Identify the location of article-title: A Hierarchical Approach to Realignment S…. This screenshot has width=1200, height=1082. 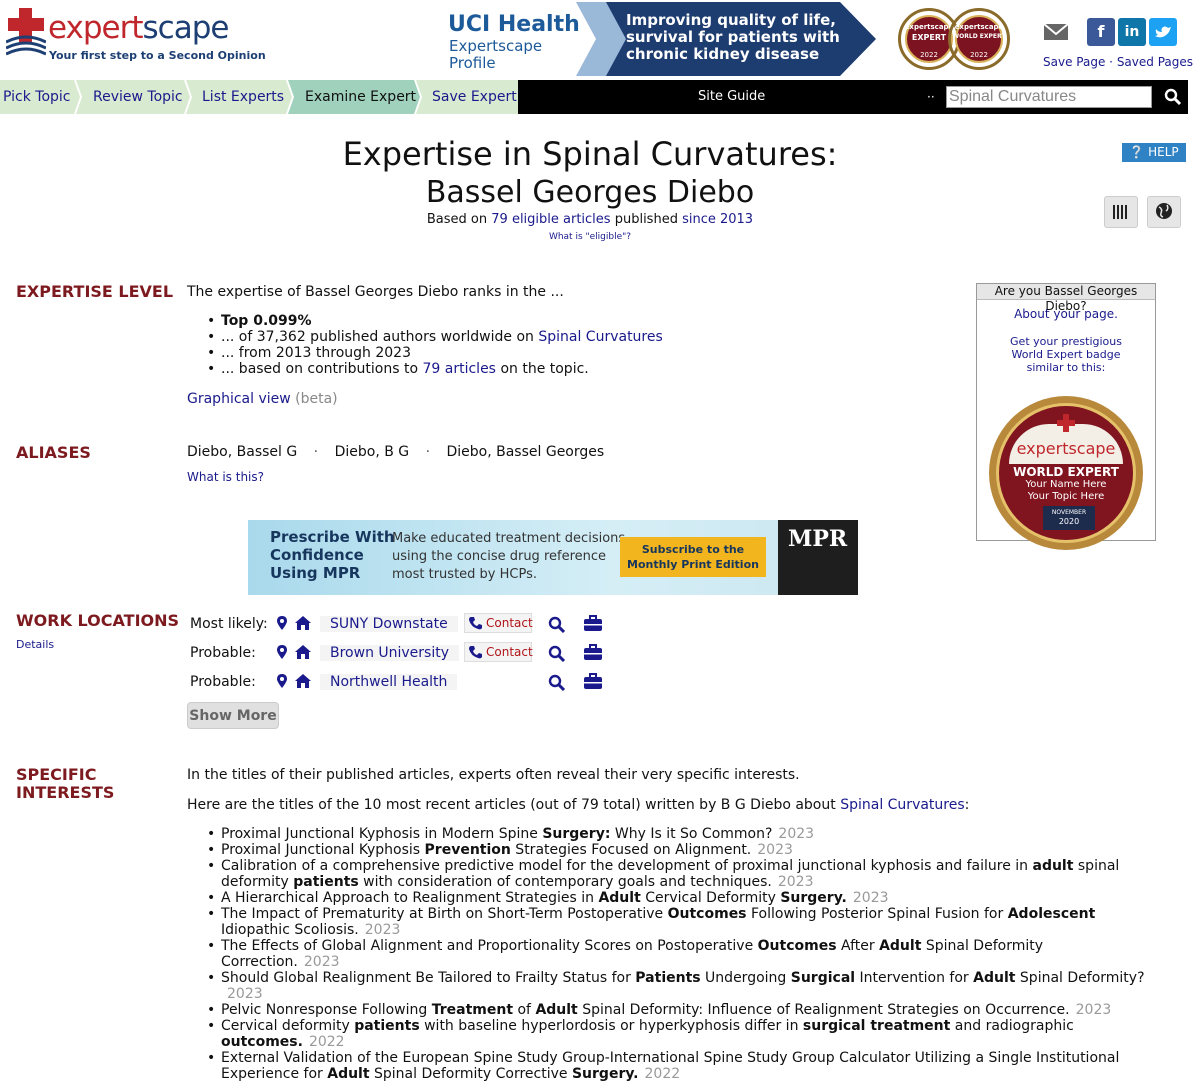
(672, 898).